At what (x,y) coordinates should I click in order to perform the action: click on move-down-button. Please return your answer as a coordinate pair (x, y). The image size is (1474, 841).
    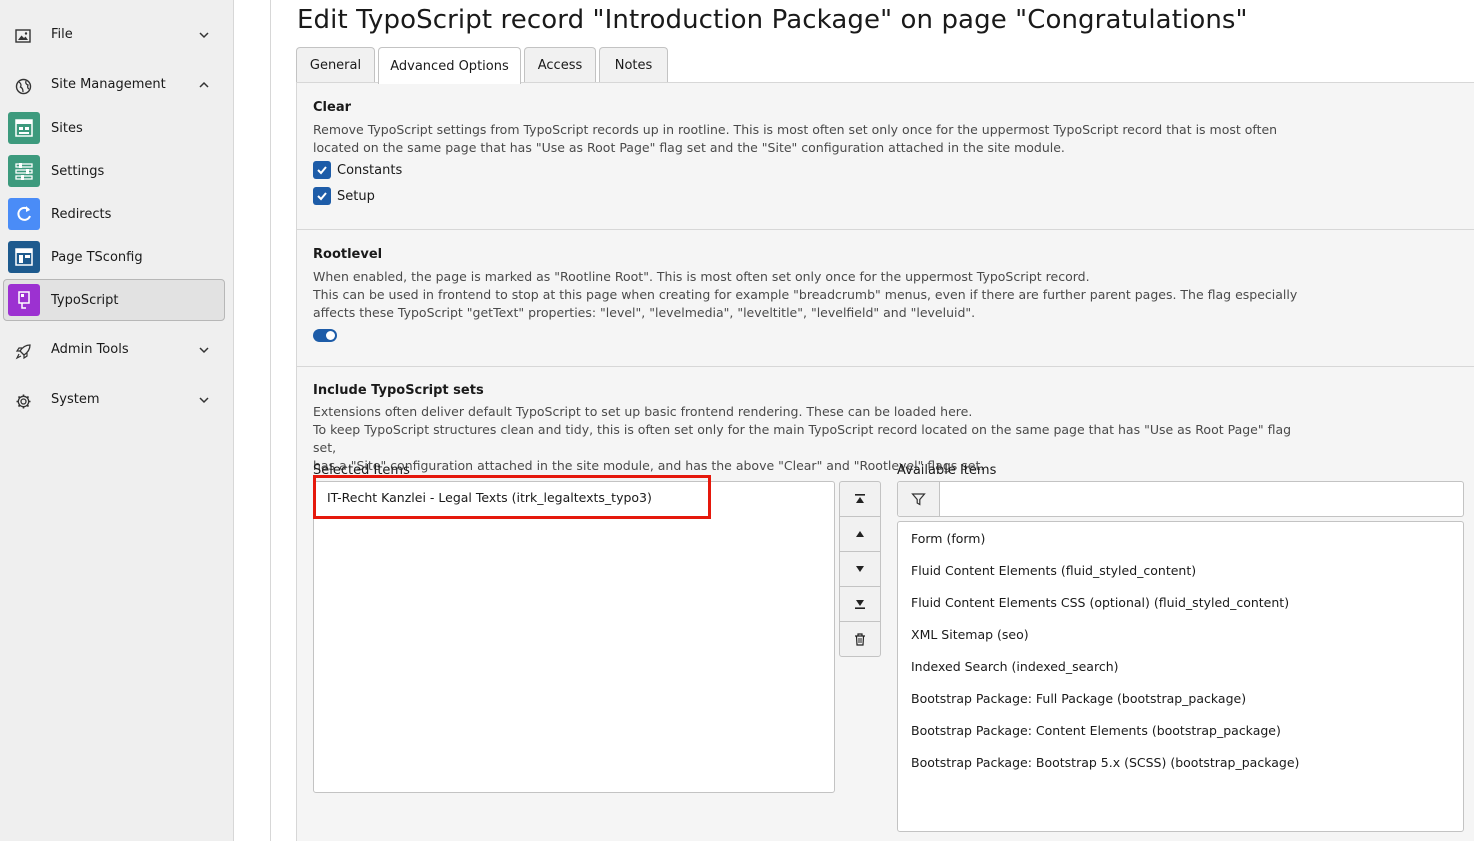
    Looking at the image, I should click on (860, 569).